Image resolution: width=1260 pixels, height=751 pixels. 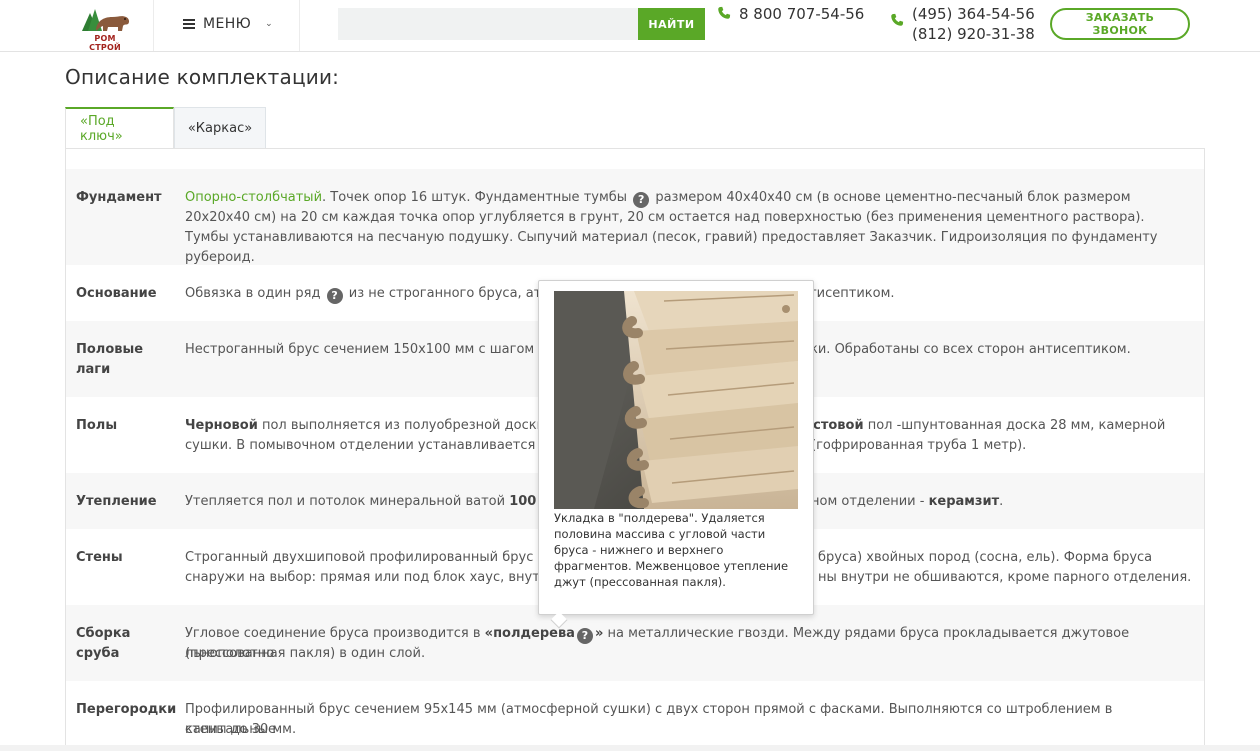 What do you see at coordinates (97, 425) in the screenshot?
I see `row-label: Полы` at bounding box center [97, 425].